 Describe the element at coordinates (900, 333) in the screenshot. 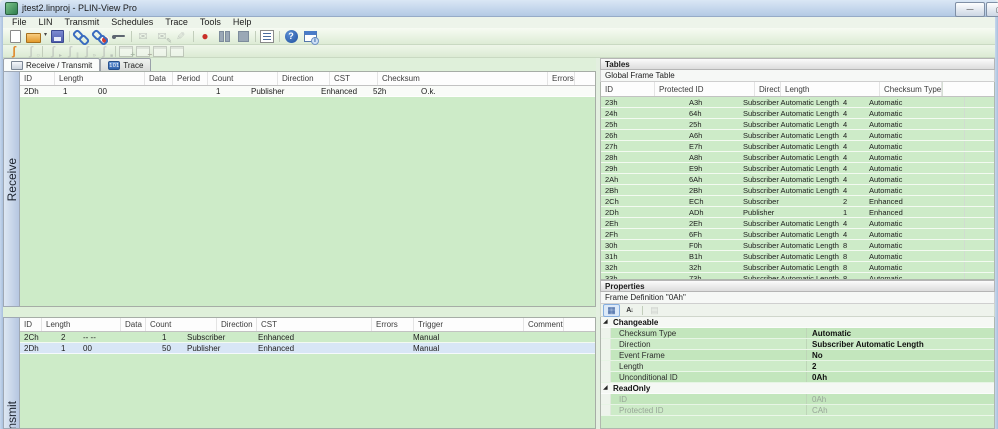

I see `property-value: Automatic` at that location.